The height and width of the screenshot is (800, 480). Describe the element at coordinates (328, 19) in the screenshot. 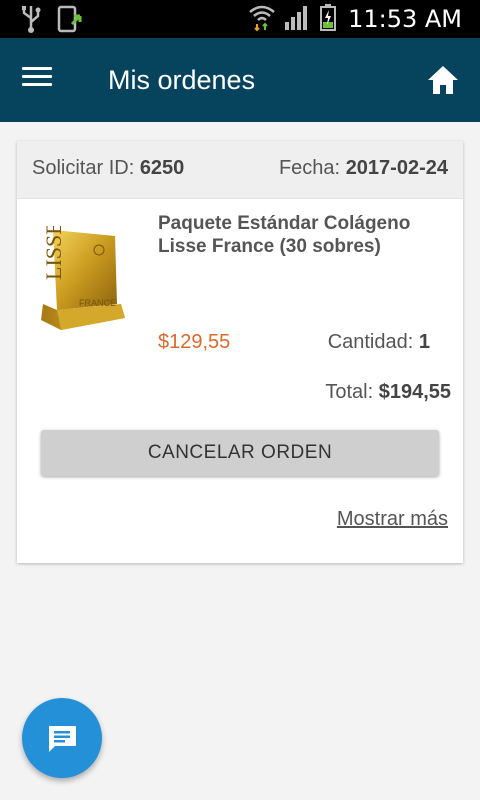

I see `battery-charging-icon` at that location.